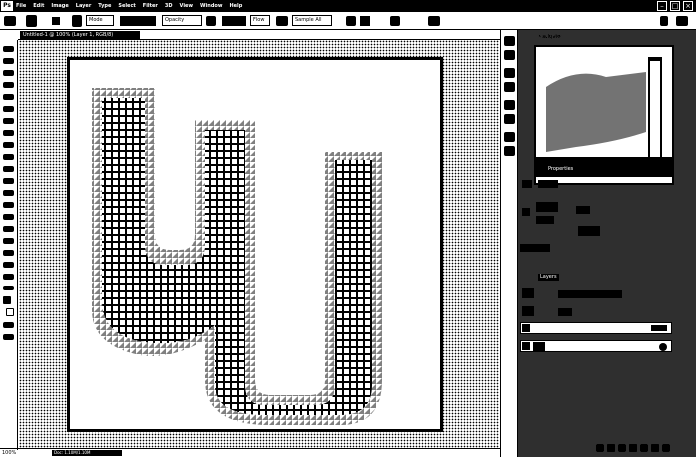 The image size is (696, 458). I want to click on menu-edit: Edit, so click(38, 6).